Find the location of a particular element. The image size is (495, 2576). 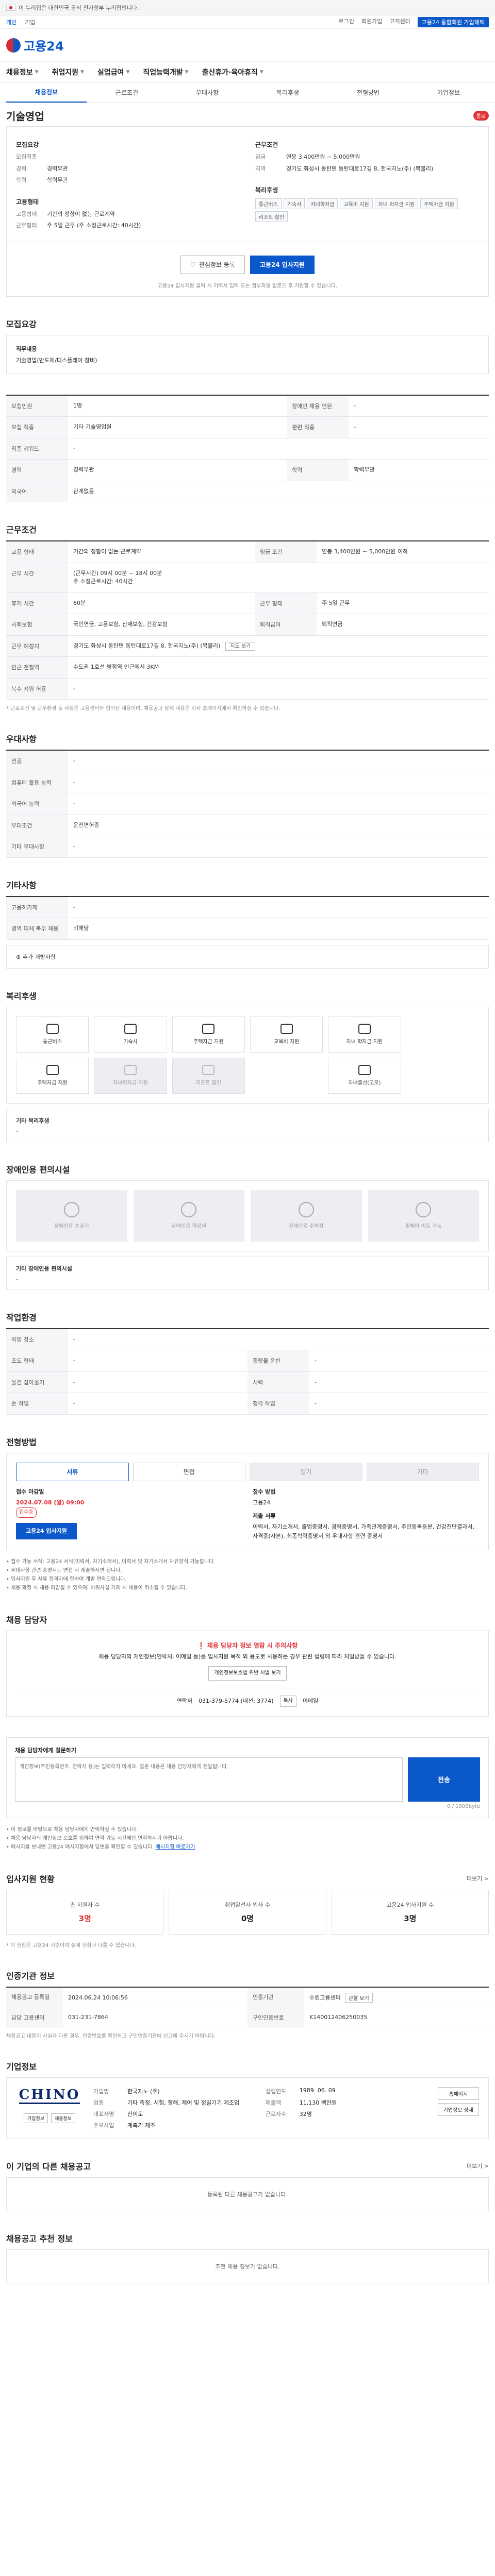

gnb-item-jobs: 채용정보 ▼ is located at coordinates (22, 72).